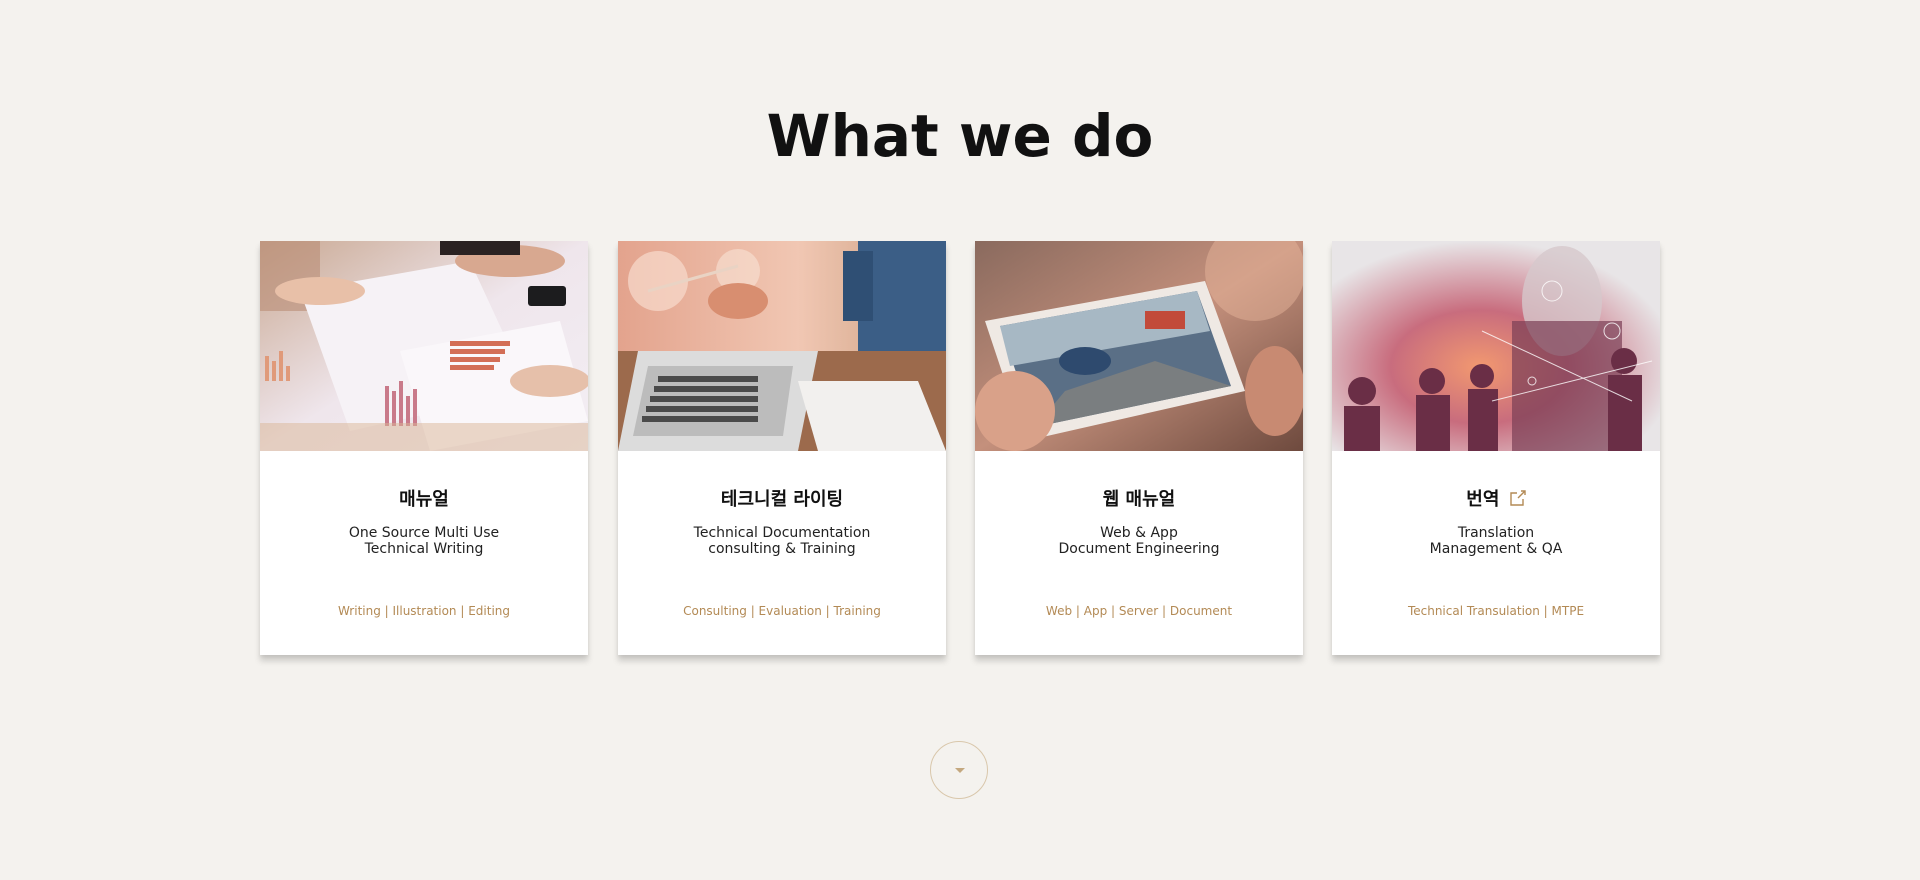 The height and width of the screenshot is (880, 1920). I want to click on card-title: 테크니컬 라이팅, so click(782, 499).